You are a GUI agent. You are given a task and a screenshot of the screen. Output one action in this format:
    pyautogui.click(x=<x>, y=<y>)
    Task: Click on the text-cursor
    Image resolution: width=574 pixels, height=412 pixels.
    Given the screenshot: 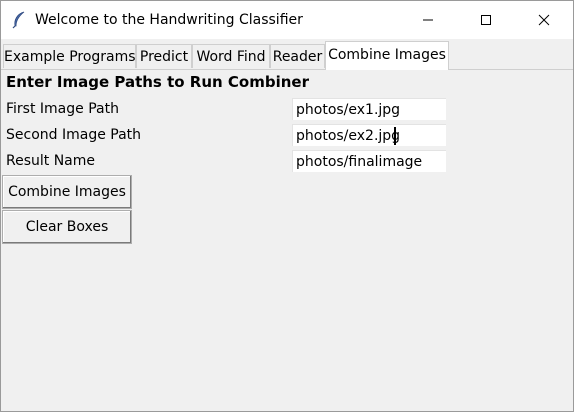 What is the action you would take?
    pyautogui.click(x=395, y=136)
    